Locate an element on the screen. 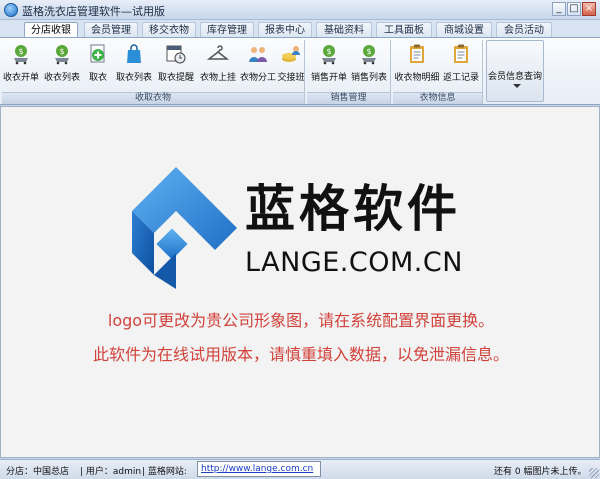 The height and width of the screenshot is (479, 600). group-sales-management: $ 销售开单 $ 销售列表 销售管理 is located at coordinates (349, 72).